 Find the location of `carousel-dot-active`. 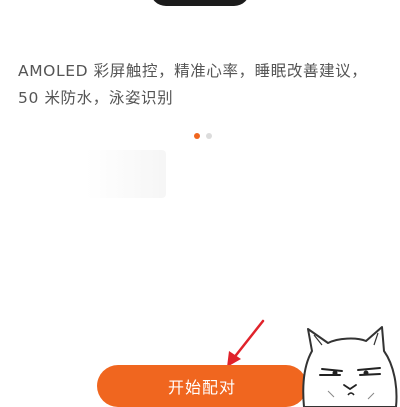

carousel-dot-active is located at coordinates (197, 136).